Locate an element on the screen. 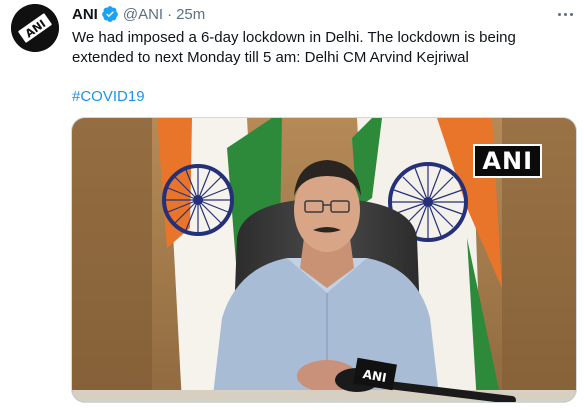 The height and width of the screenshot is (410, 584). hashtag-link: #COVID19 is located at coordinates (108, 97).